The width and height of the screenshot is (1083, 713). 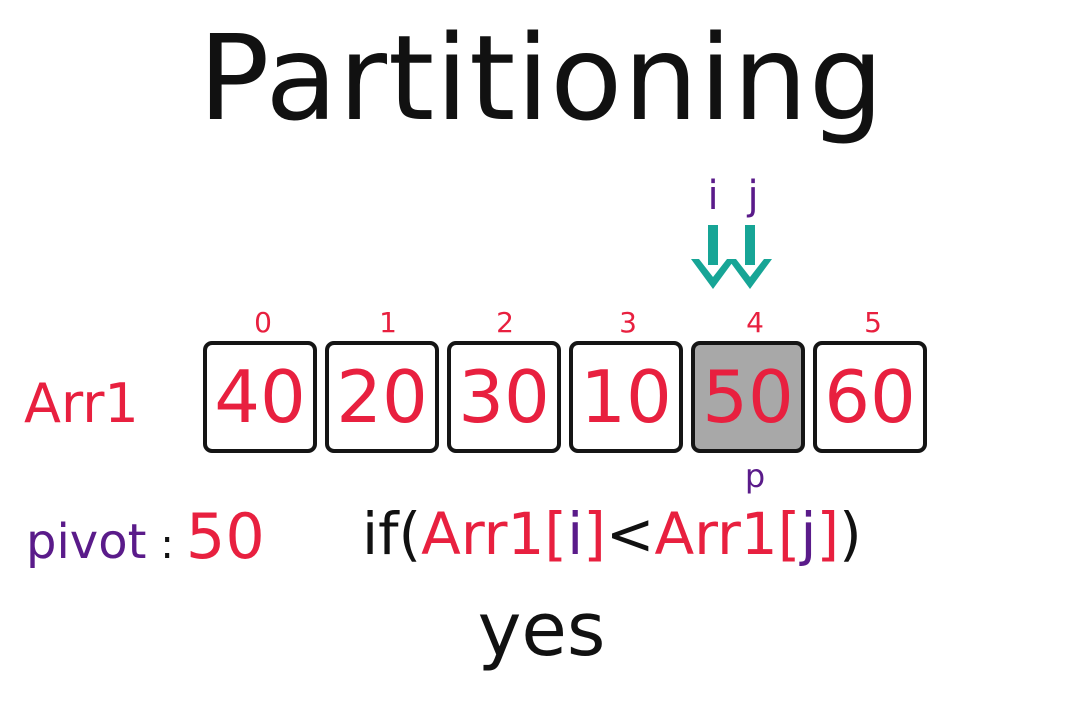 What do you see at coordinates (541, 630) in the screenshot?
I see `condition-result: yes` at bounding box center [541, 630].